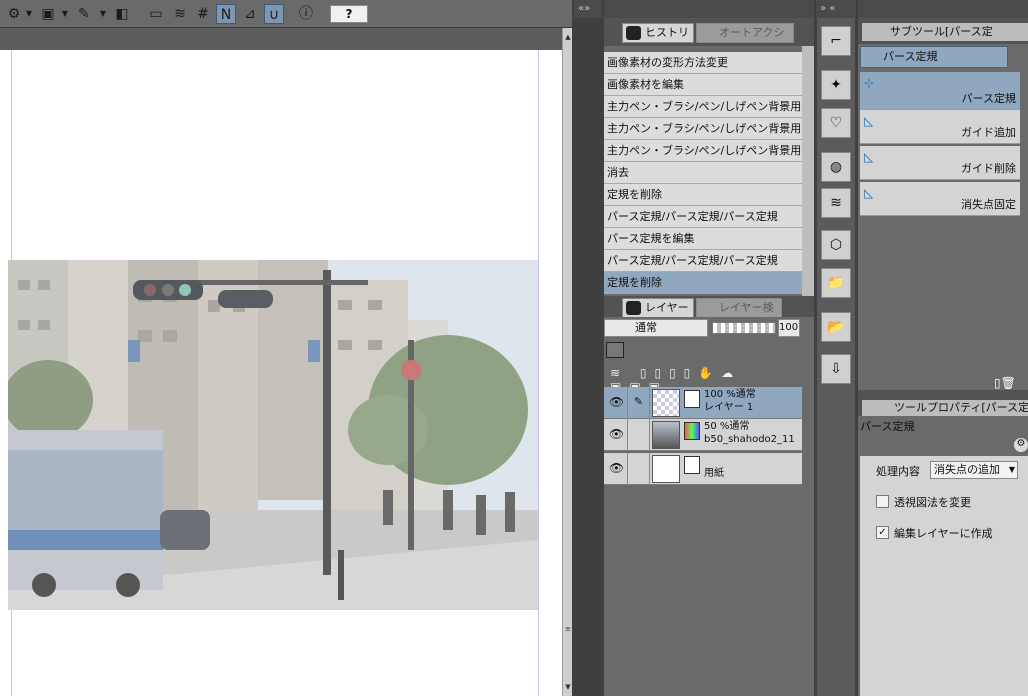 The image size is (1028, 696). I want to click on tab-layer-search: レイヤー検索, so click(739, 315).